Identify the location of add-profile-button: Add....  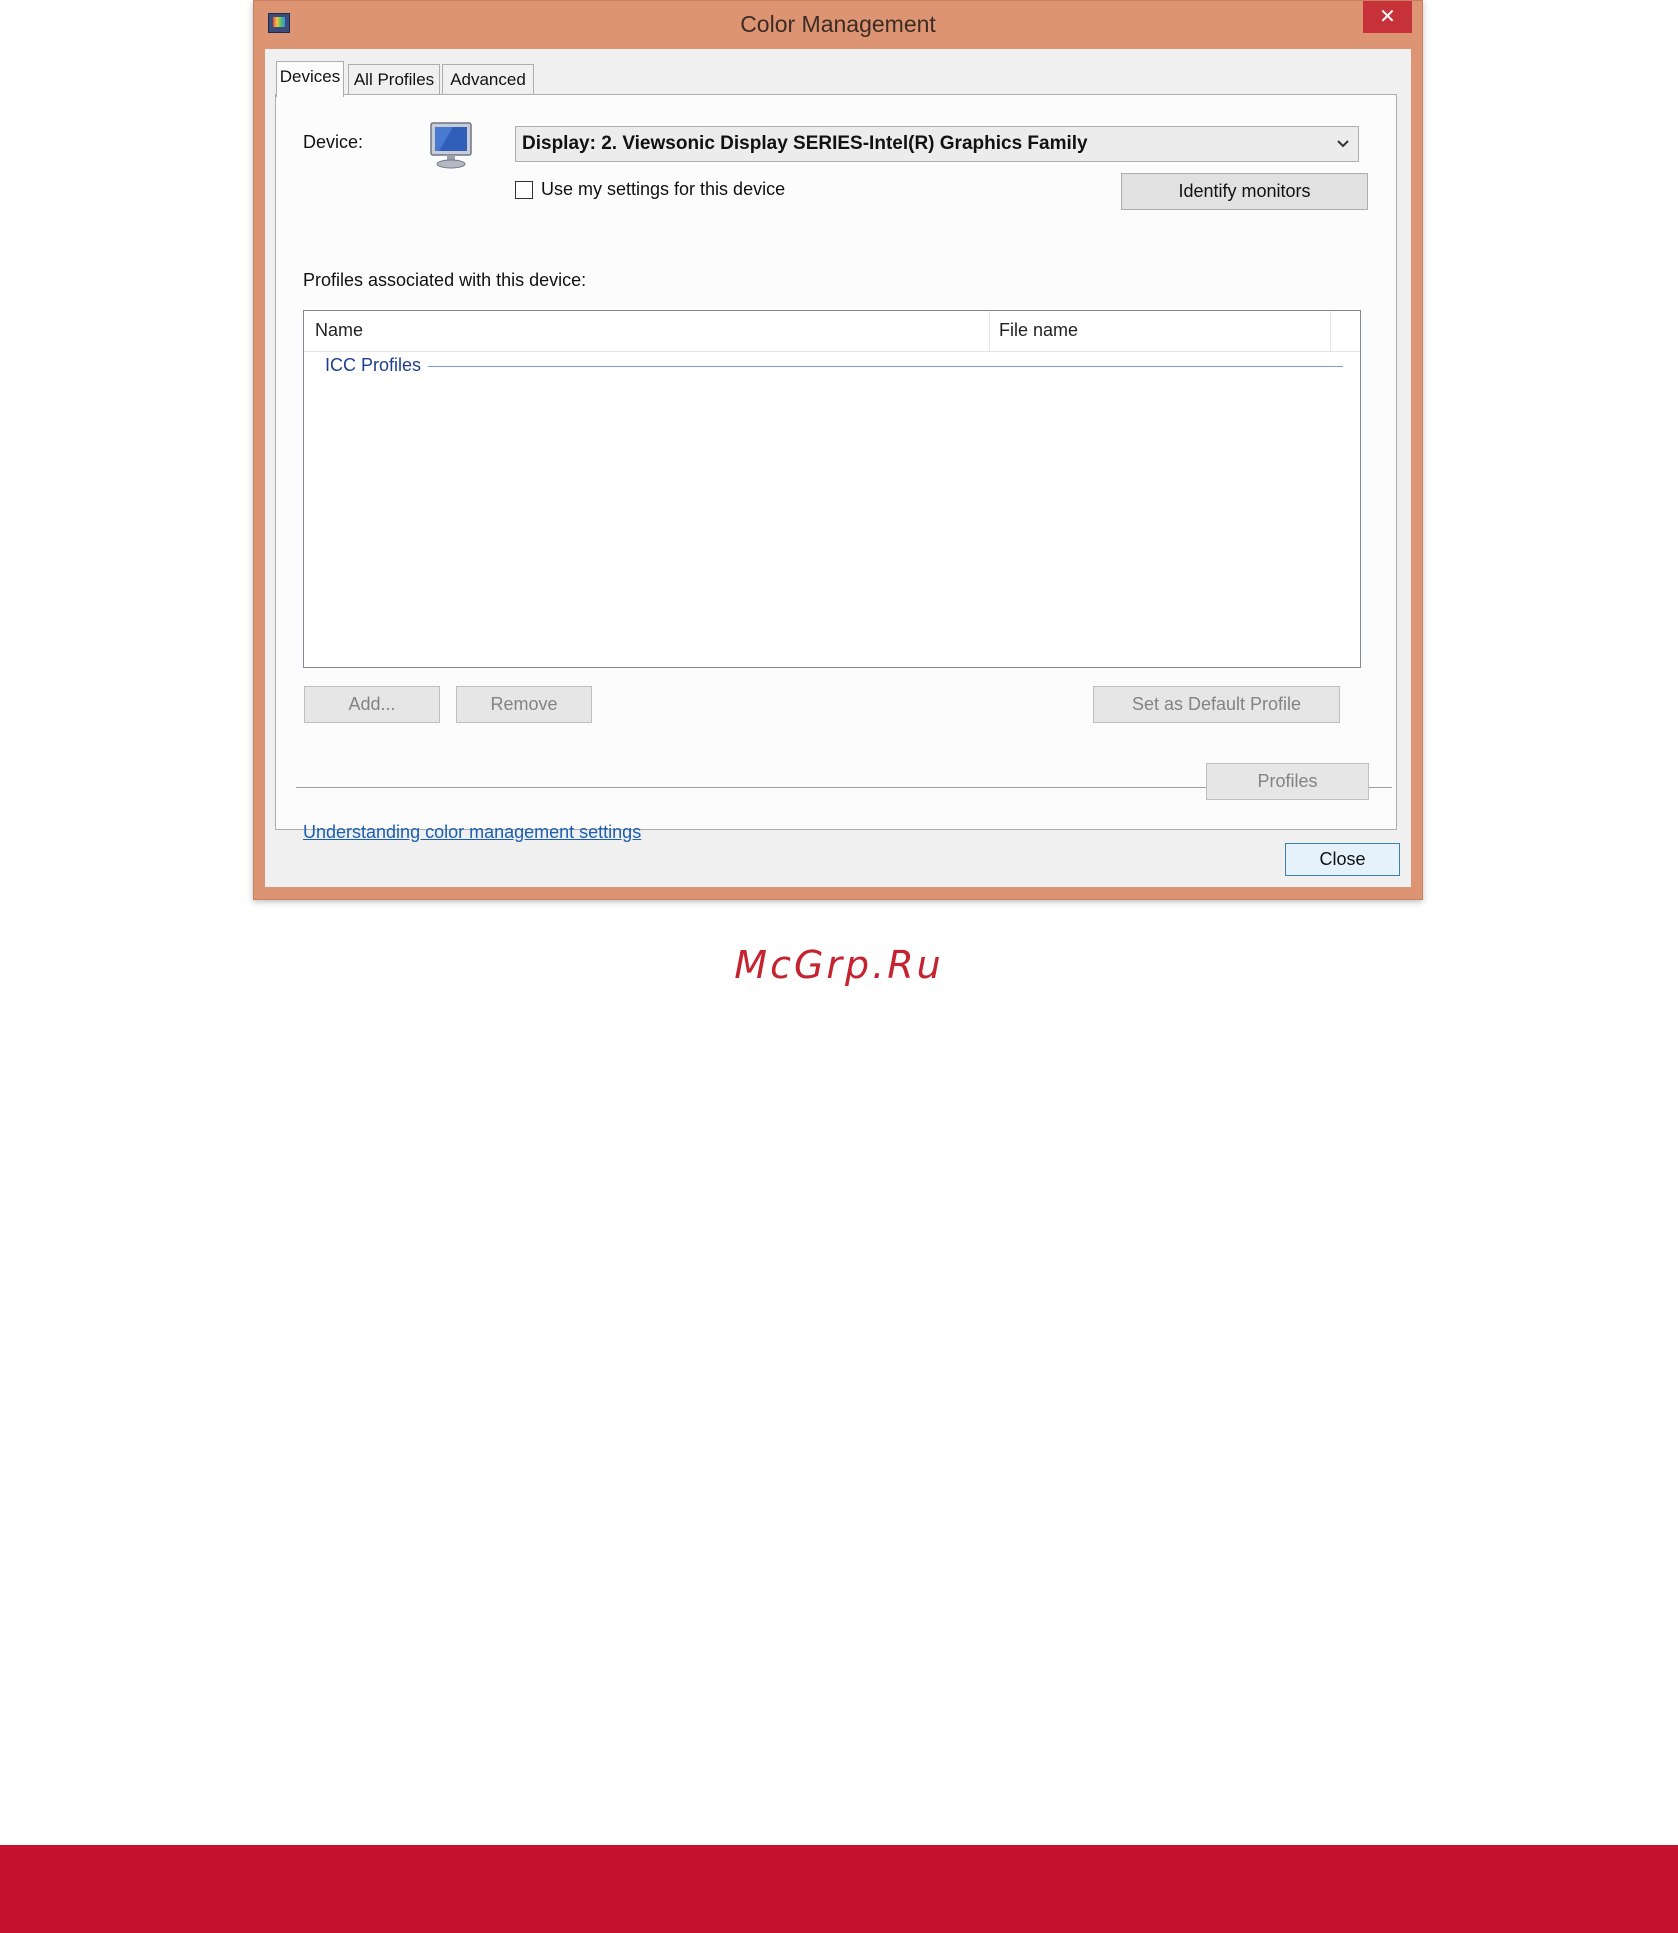
(372, 704).